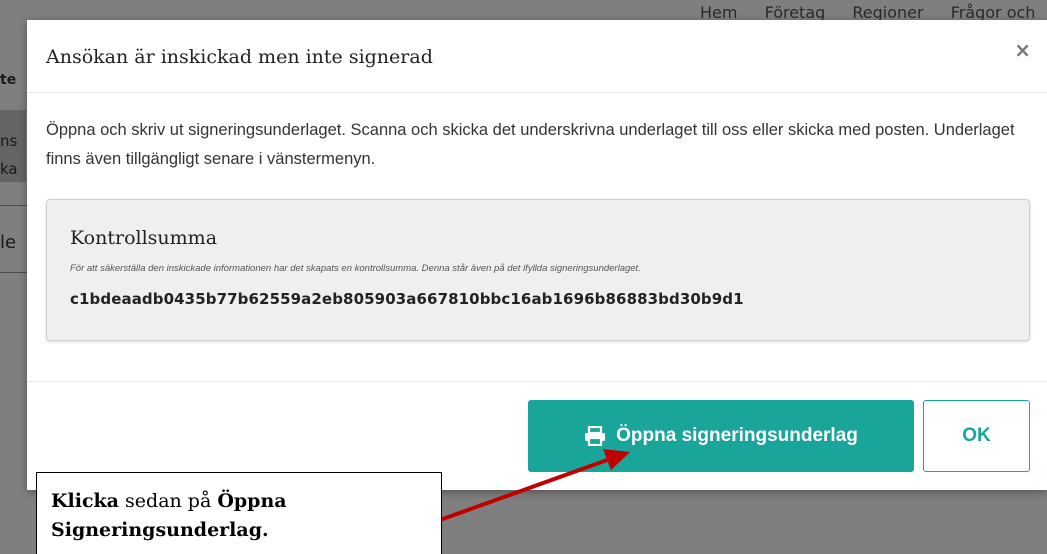  Describe the element at coordinates (144, 238) in the screenshot. I see `checksum-title: Kontrollsumma` at that location.